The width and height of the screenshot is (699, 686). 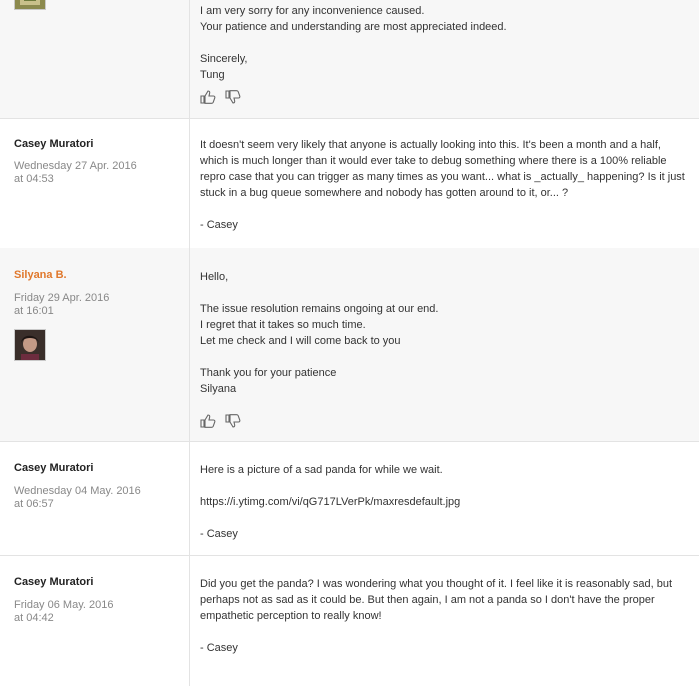 What do you see at coordinates (99, 305) in the screenshot?
I see `post-date: Friday 29 Apr. 2016 at 16:01` at bounding box center [99, 305].